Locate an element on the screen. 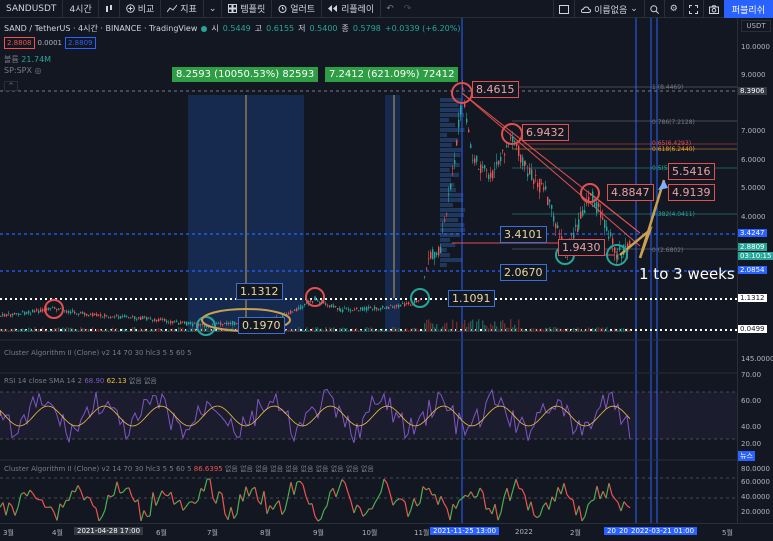 This screenshot has height=541, width=773. buy-button: 2.8809 is located at coordinates (80, 43).